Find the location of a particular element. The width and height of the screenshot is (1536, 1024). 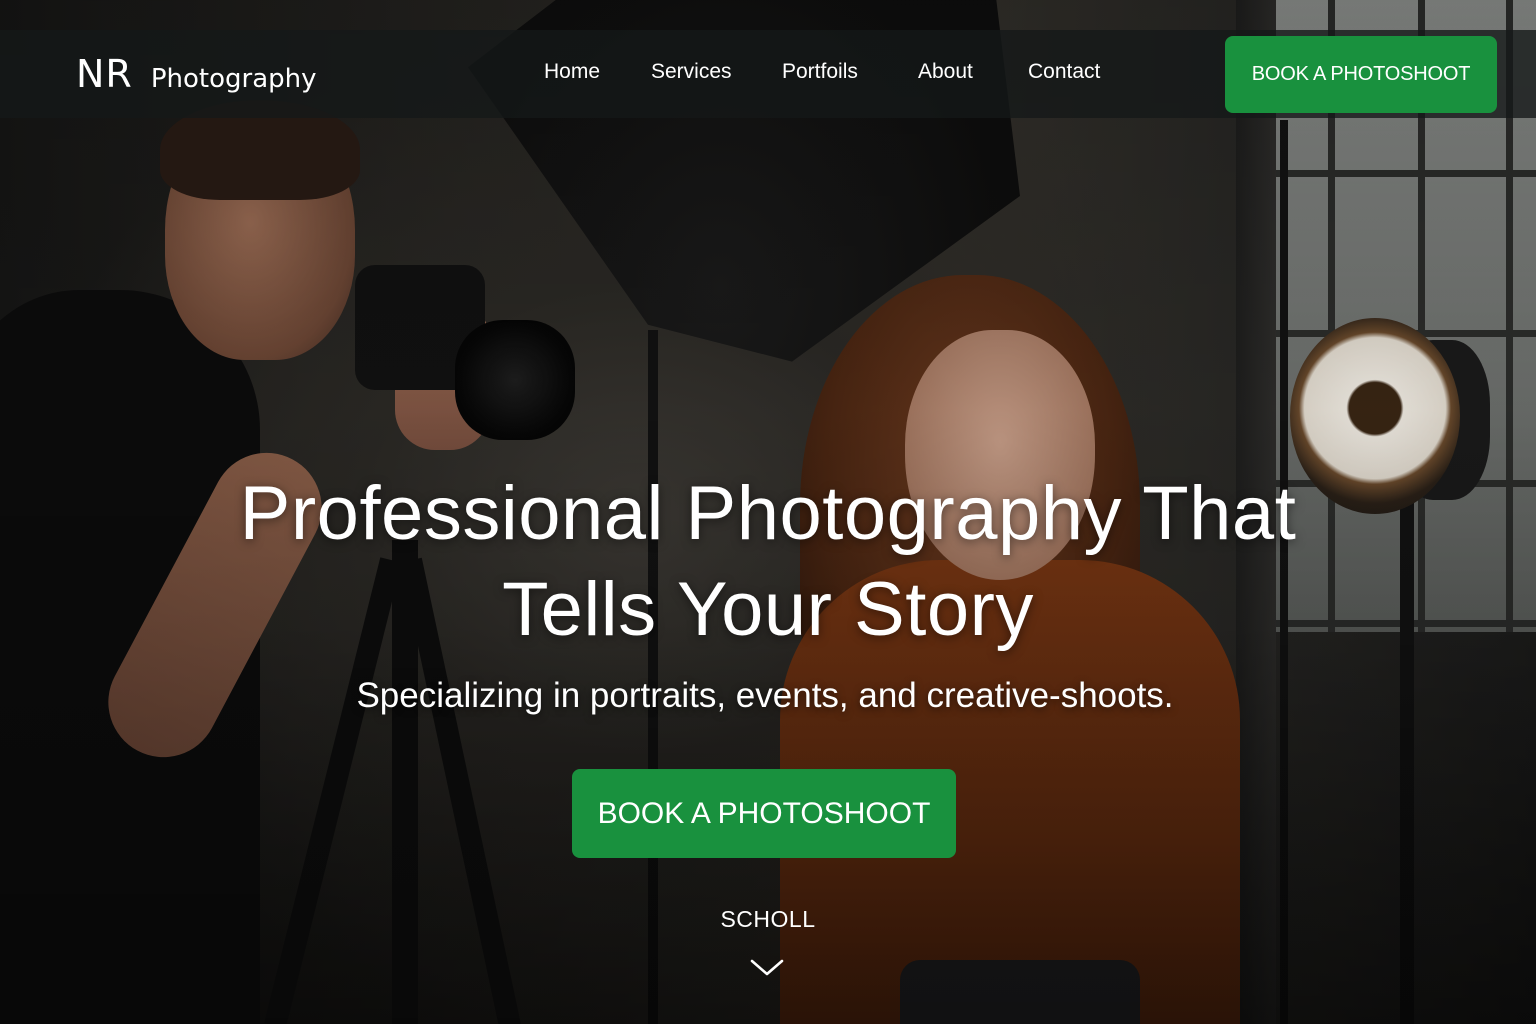

nav-link-portfolios: Portfoils is located at coordinates (820, 72).